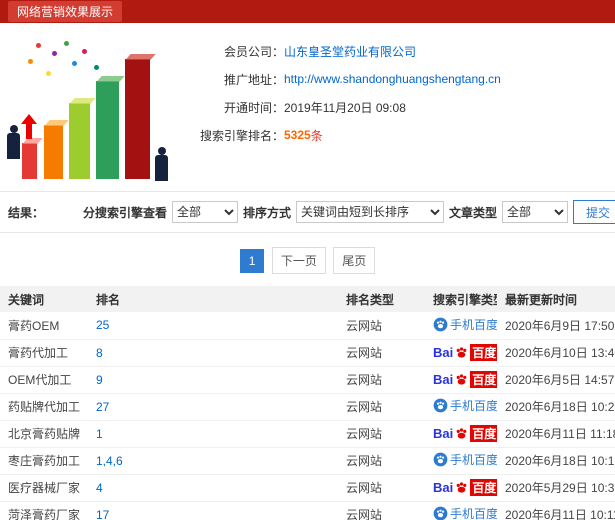 This screenshot has height=520, width=615. Describe the element at coordinates (91, 112) in the screenshot. I see `marketing-illustration` at that location.